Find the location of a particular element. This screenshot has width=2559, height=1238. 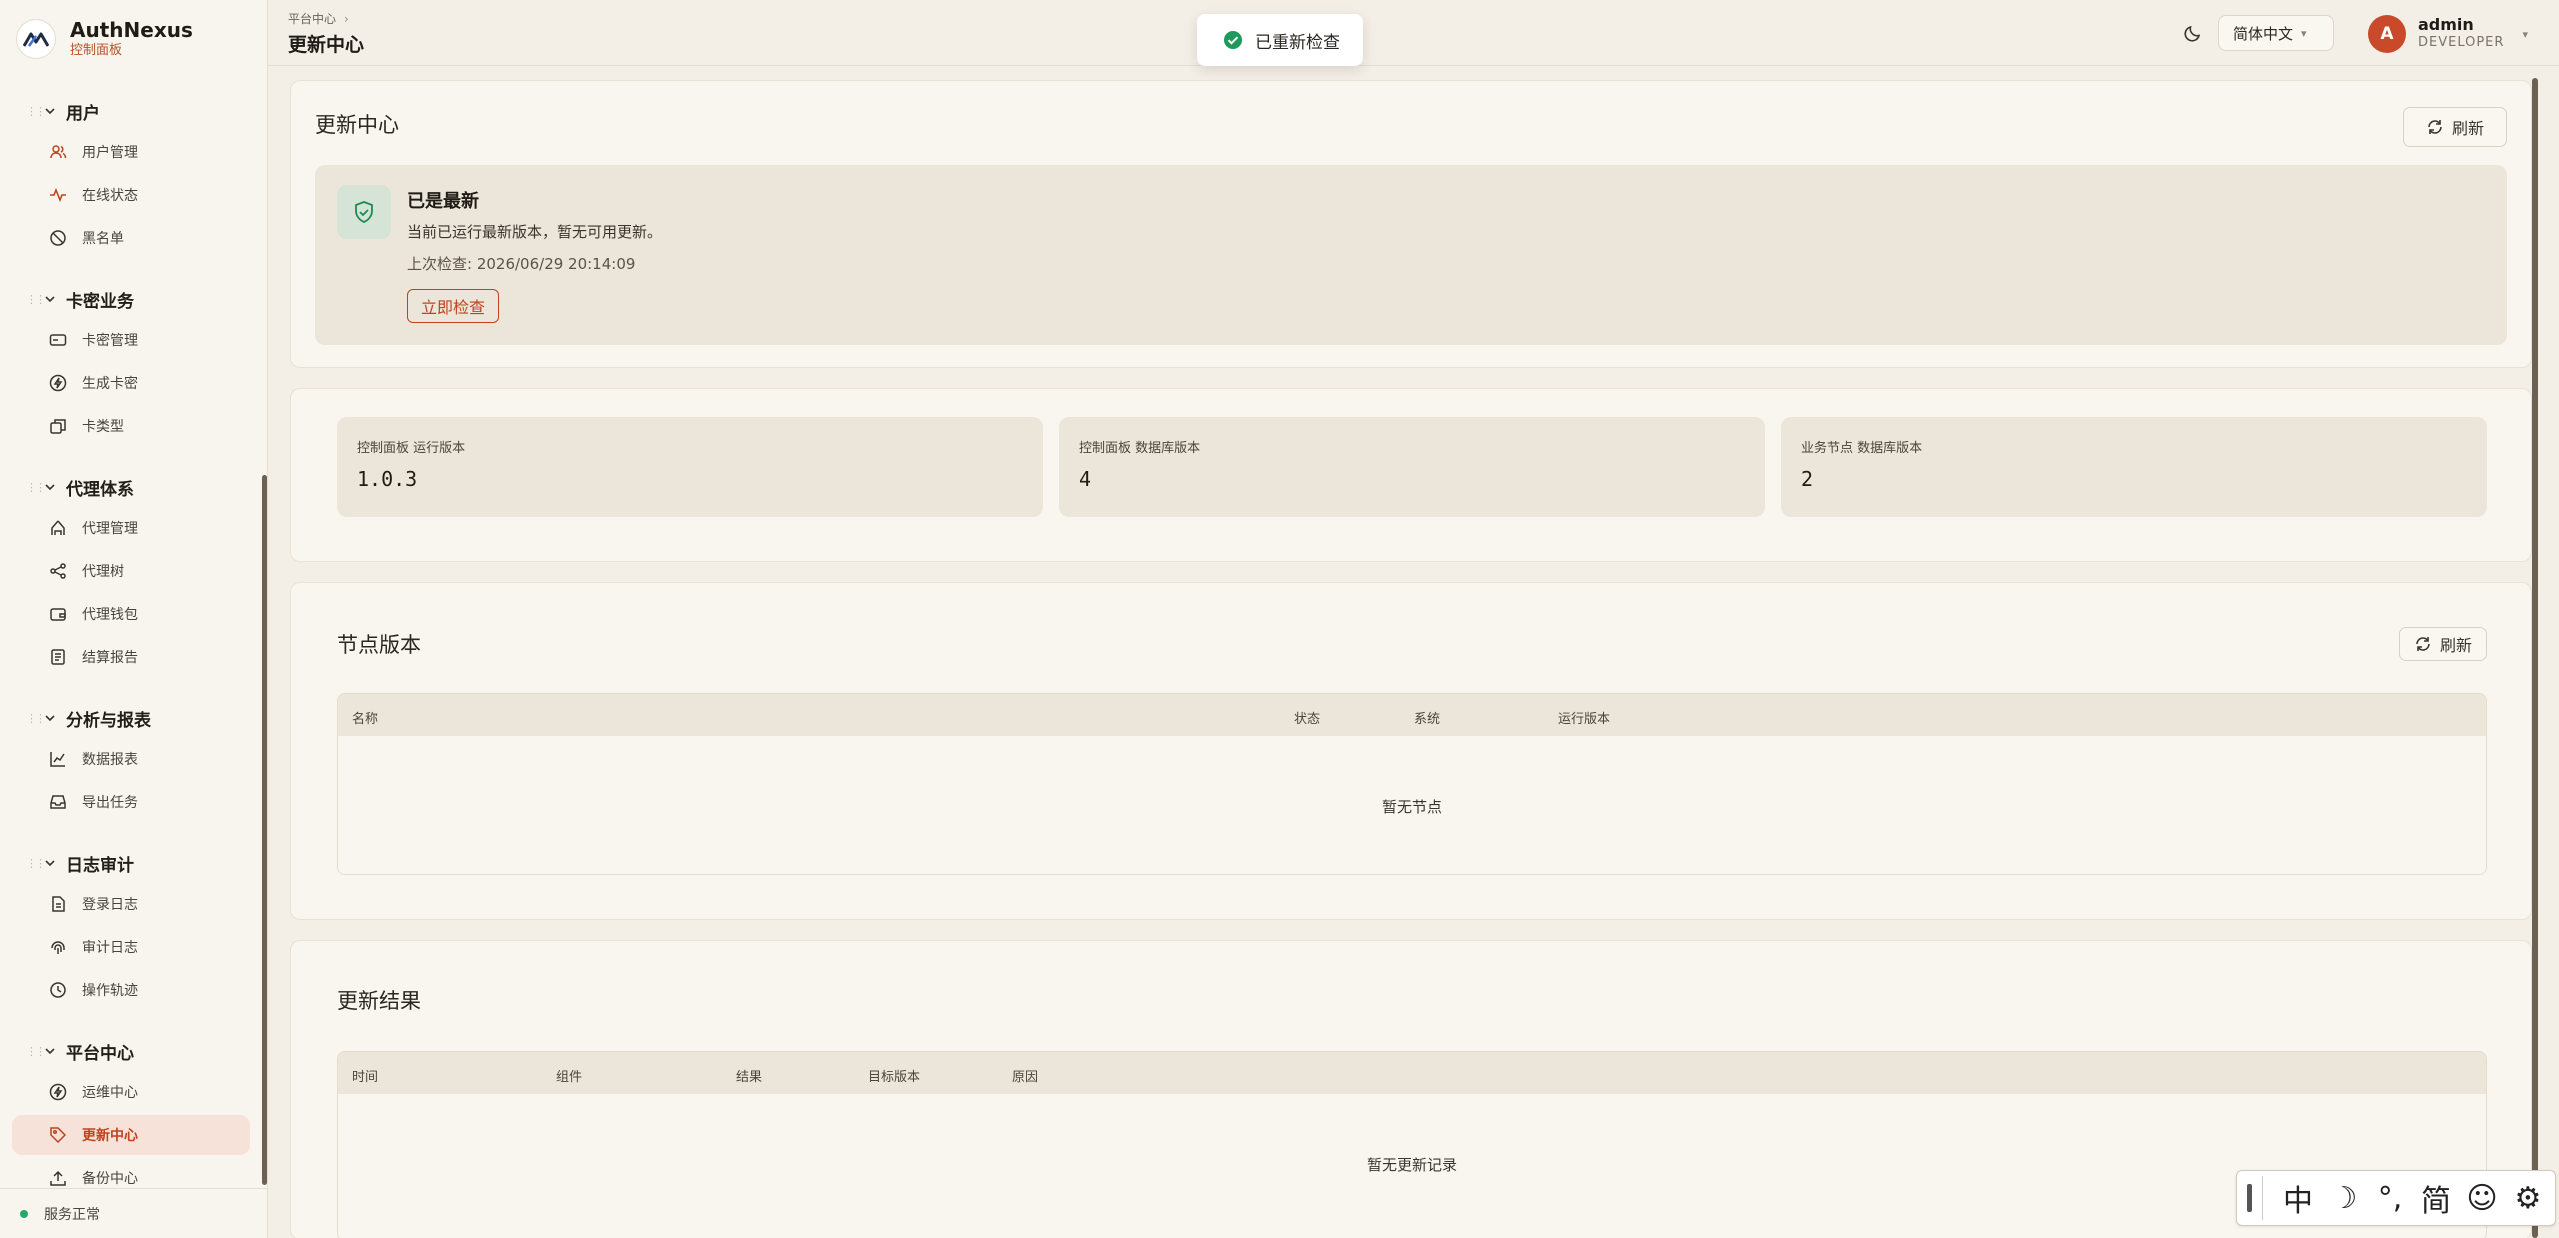

sidebar-item-label: 运维中心 is located at coordinates (110, 1093).